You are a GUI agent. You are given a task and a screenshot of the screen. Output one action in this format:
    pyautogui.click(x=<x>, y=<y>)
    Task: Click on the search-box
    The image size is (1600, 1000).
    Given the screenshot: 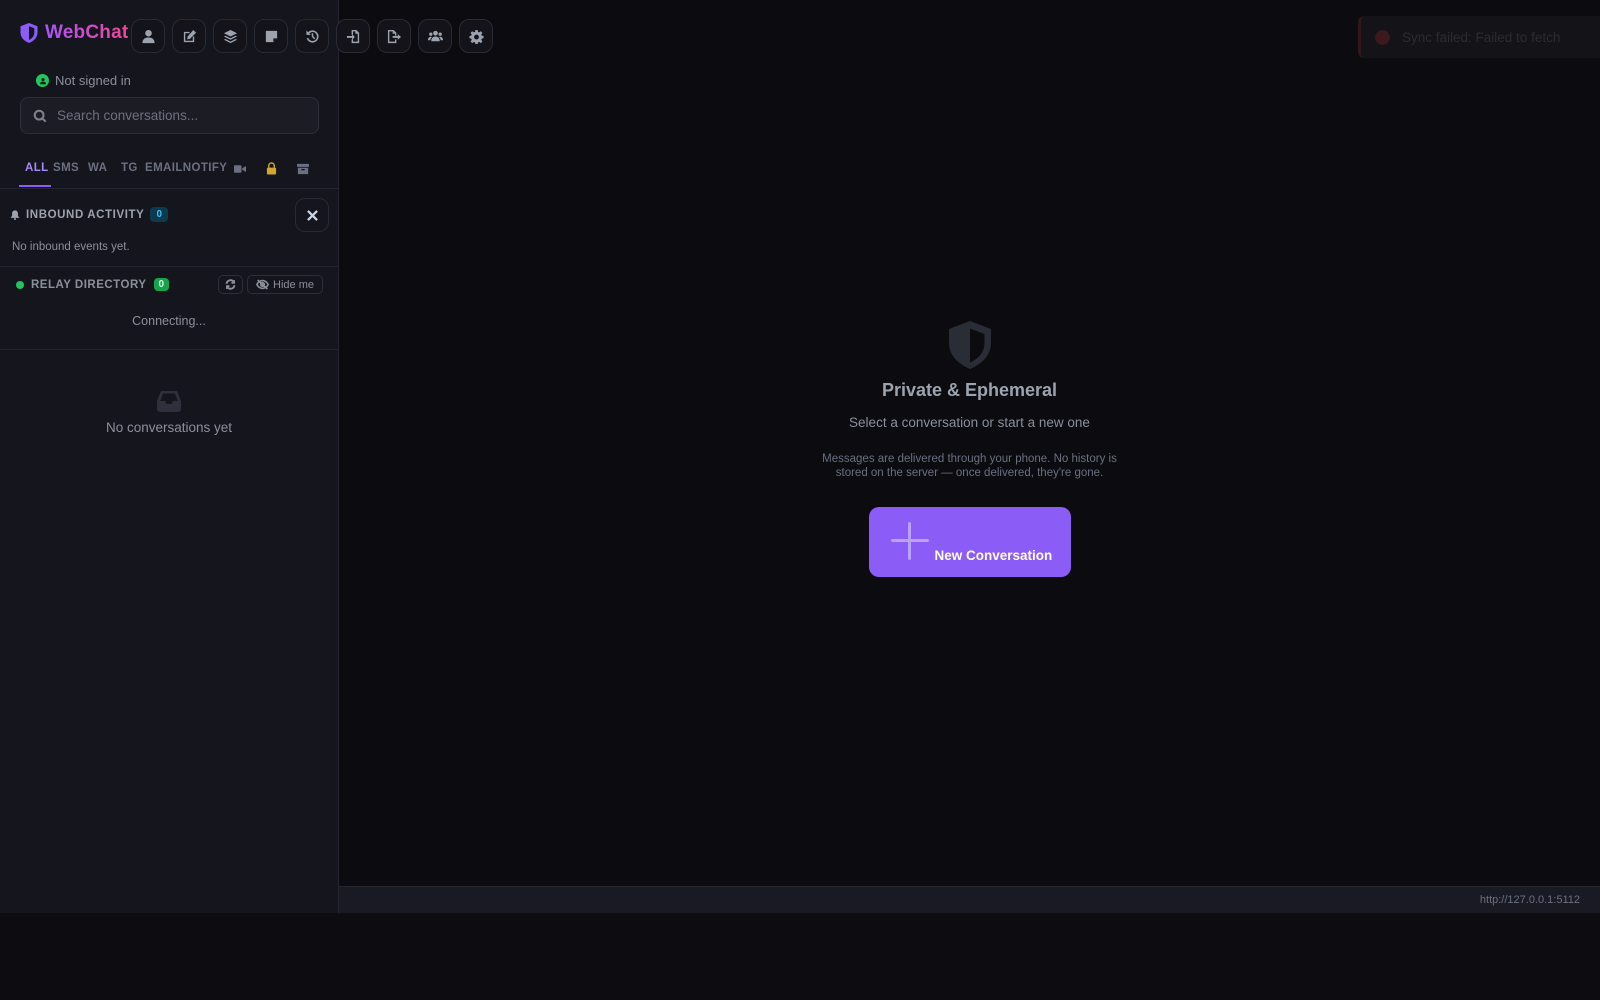 What is the action you would take?
    pyautogui.click(x=169, y=115)
    